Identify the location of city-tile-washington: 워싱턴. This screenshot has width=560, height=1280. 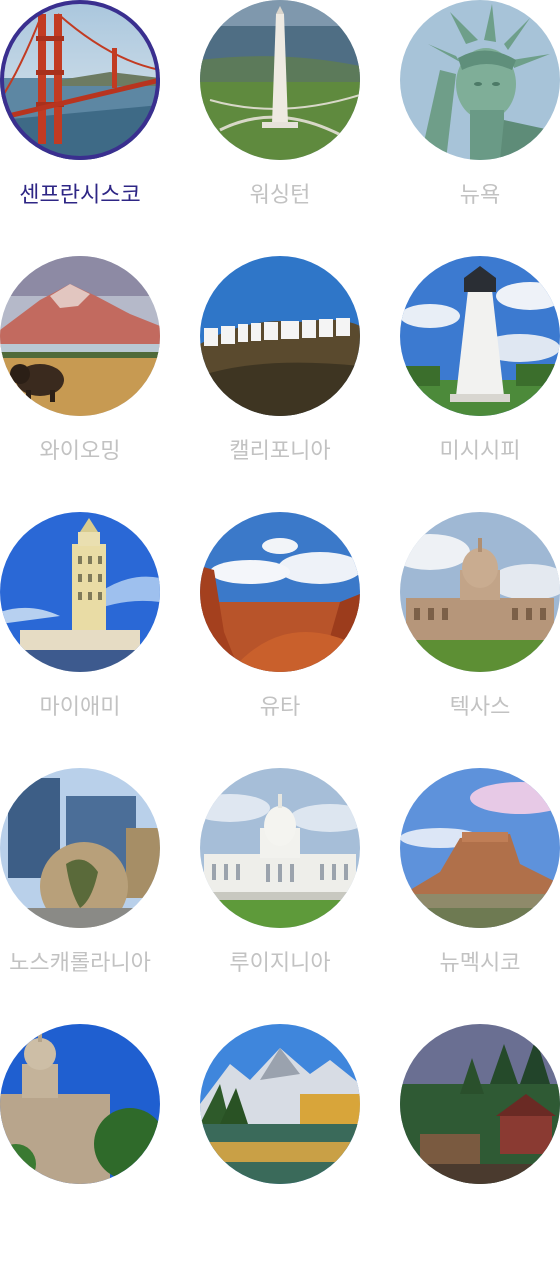
(280, 128).